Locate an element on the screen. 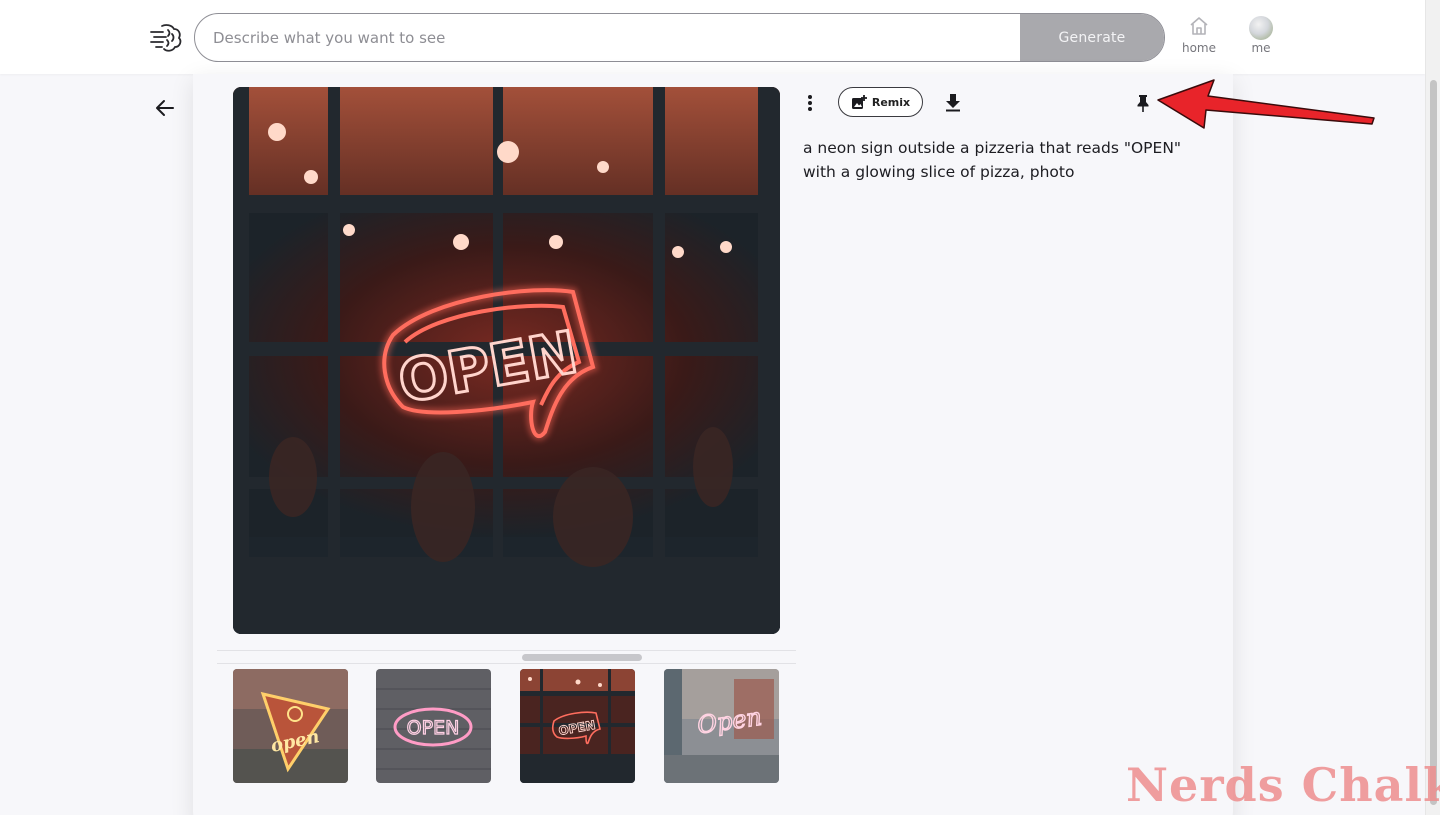 The height and width of the screenshot is (815, 1440). home-icon is located at coordinates (1199, 26).